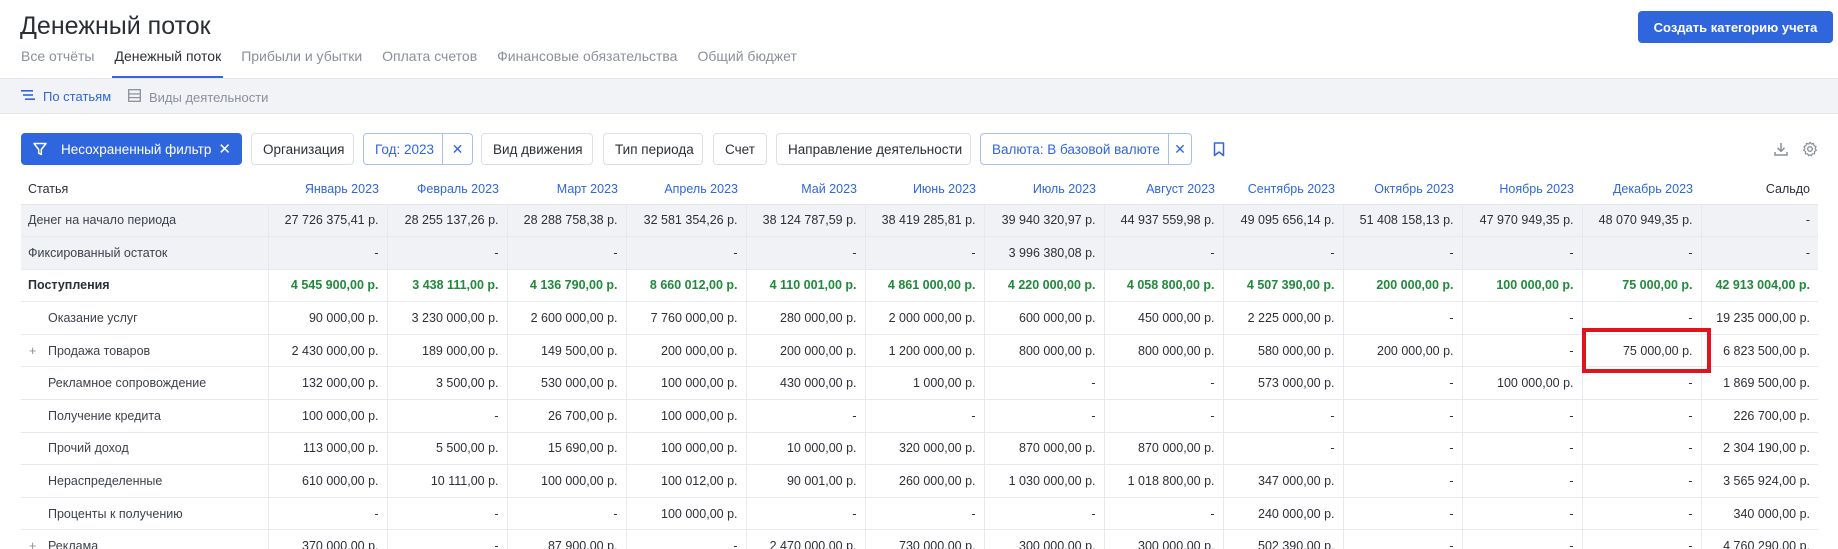  What do you see at coordinates (566, 189) in the screenshot?
I see `column-header: Март 2023` at bounding box center [566, 189].